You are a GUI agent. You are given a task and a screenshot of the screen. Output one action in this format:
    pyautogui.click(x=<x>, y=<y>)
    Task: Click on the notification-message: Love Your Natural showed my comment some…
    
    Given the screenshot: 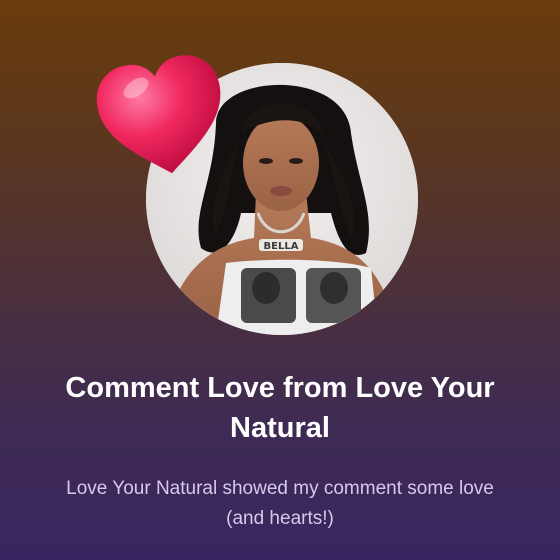 What is the action you would take?
    pyautogui.click(x=280, y=503)
    